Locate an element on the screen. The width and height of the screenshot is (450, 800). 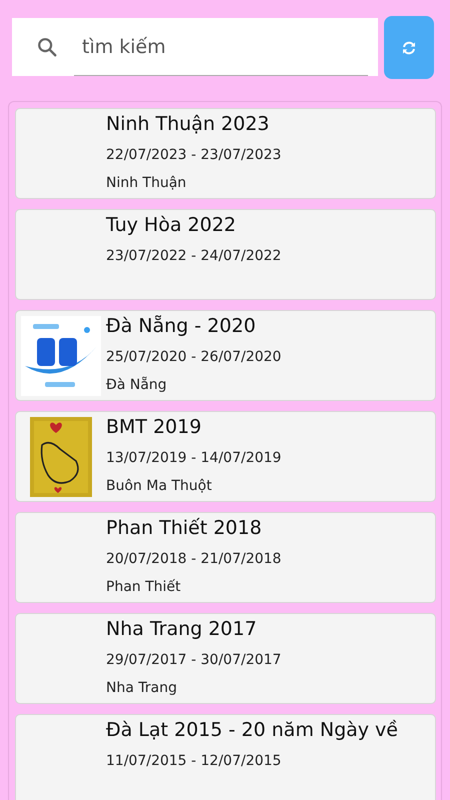
event-dates: 22/07/2023 - 23/07/2023 is located at coordinates (194, 155).